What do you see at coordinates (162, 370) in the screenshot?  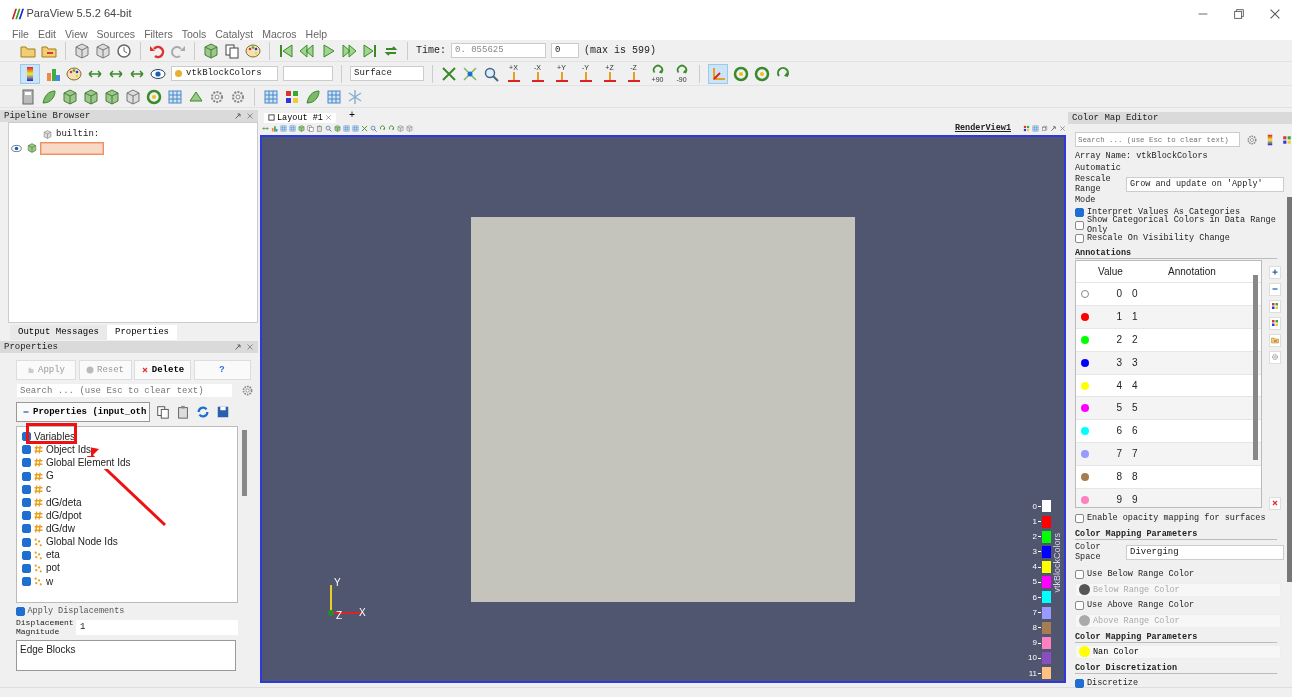 I see `delete-button: Delete` at bounding box center [162, 370].